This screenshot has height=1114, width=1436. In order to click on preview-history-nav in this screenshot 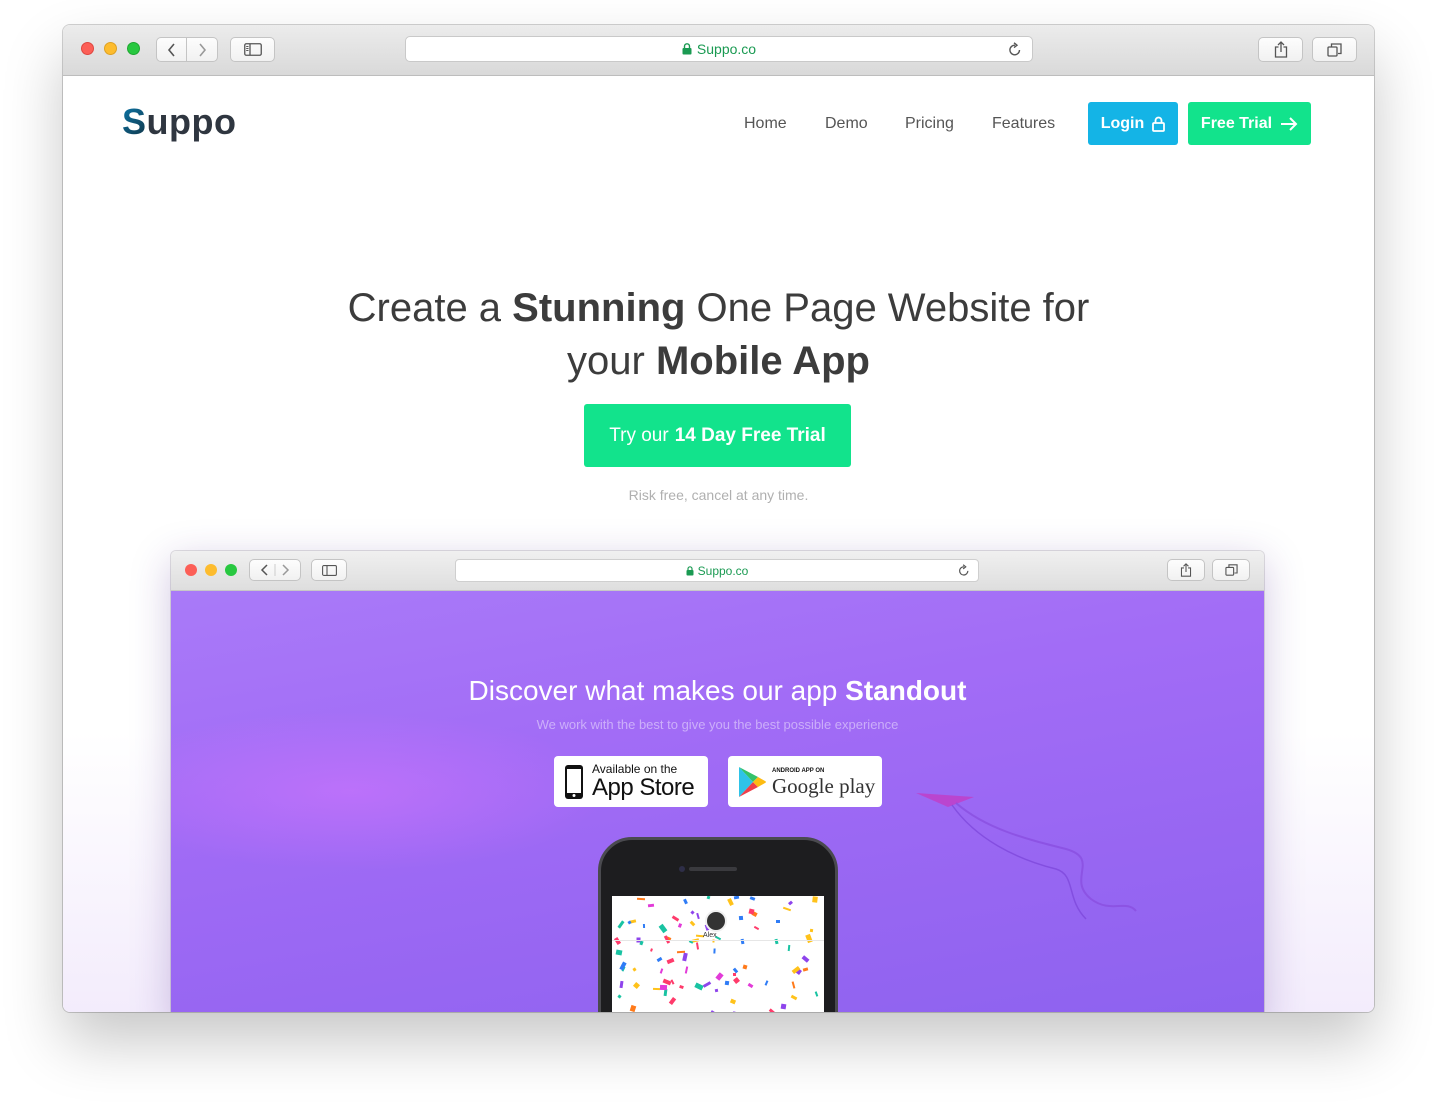, I will do `click(275, 570)`.